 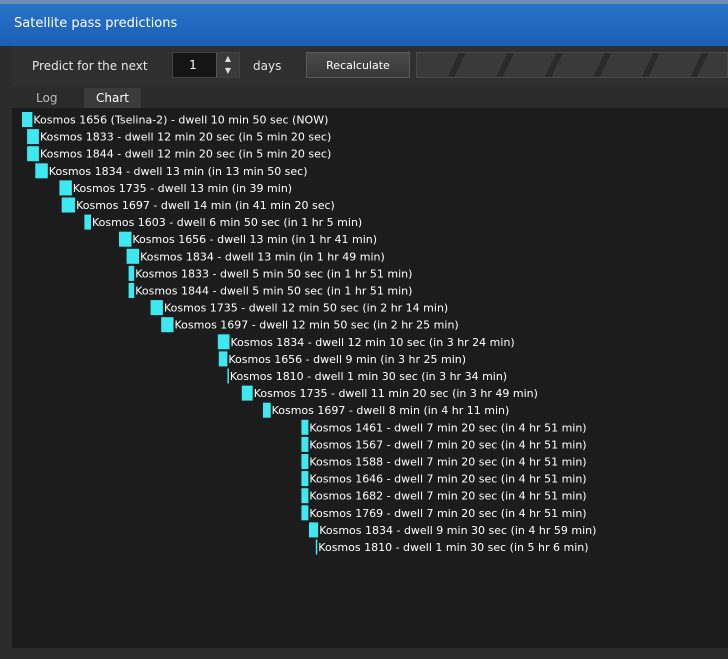 I want to click on progress-bar, so click(x=572, y=65).